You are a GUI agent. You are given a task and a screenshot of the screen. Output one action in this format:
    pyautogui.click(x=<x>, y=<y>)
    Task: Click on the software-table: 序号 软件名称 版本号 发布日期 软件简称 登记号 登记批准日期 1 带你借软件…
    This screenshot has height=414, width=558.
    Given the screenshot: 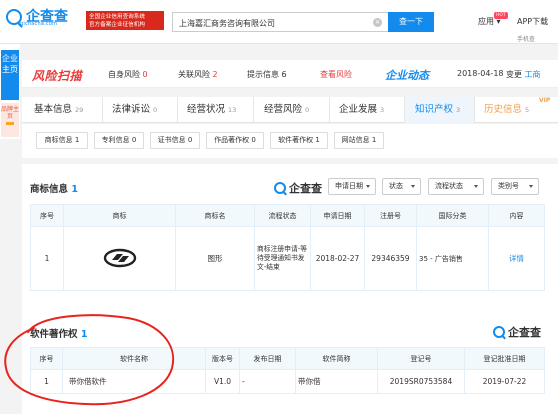 What is the action you would take?
    pyautogui.click(x=287, y=370)
    